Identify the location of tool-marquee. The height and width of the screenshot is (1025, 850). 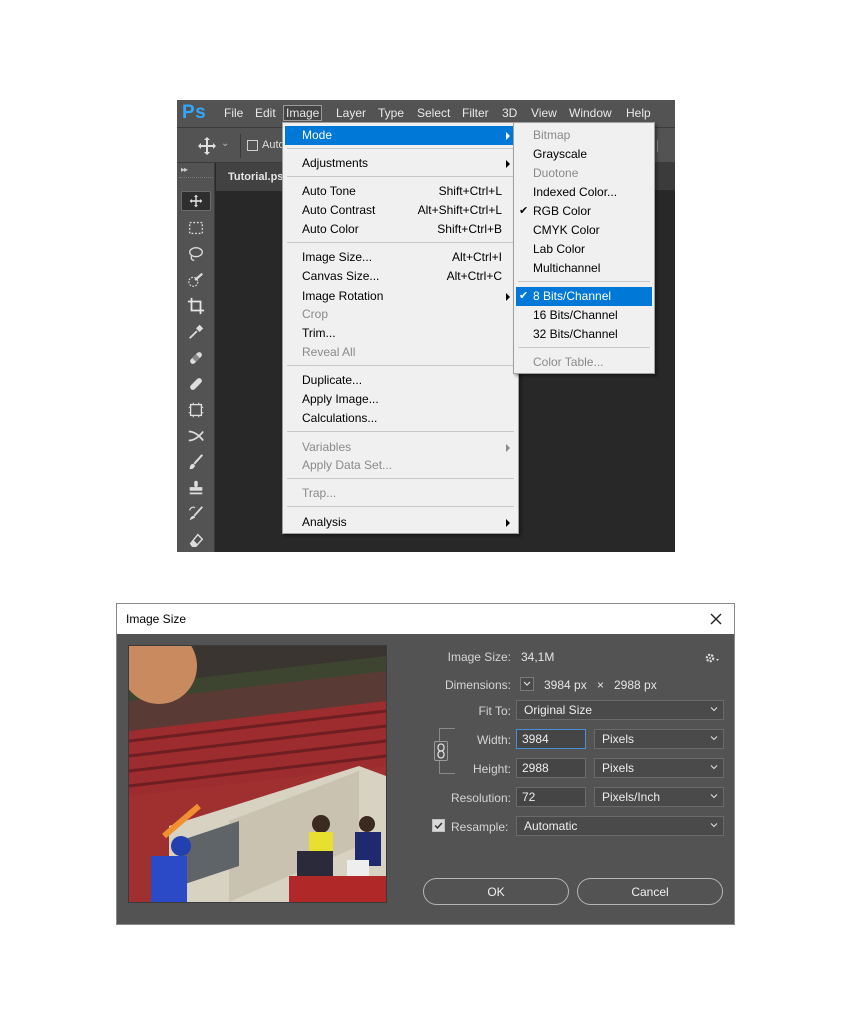
(196, 228).